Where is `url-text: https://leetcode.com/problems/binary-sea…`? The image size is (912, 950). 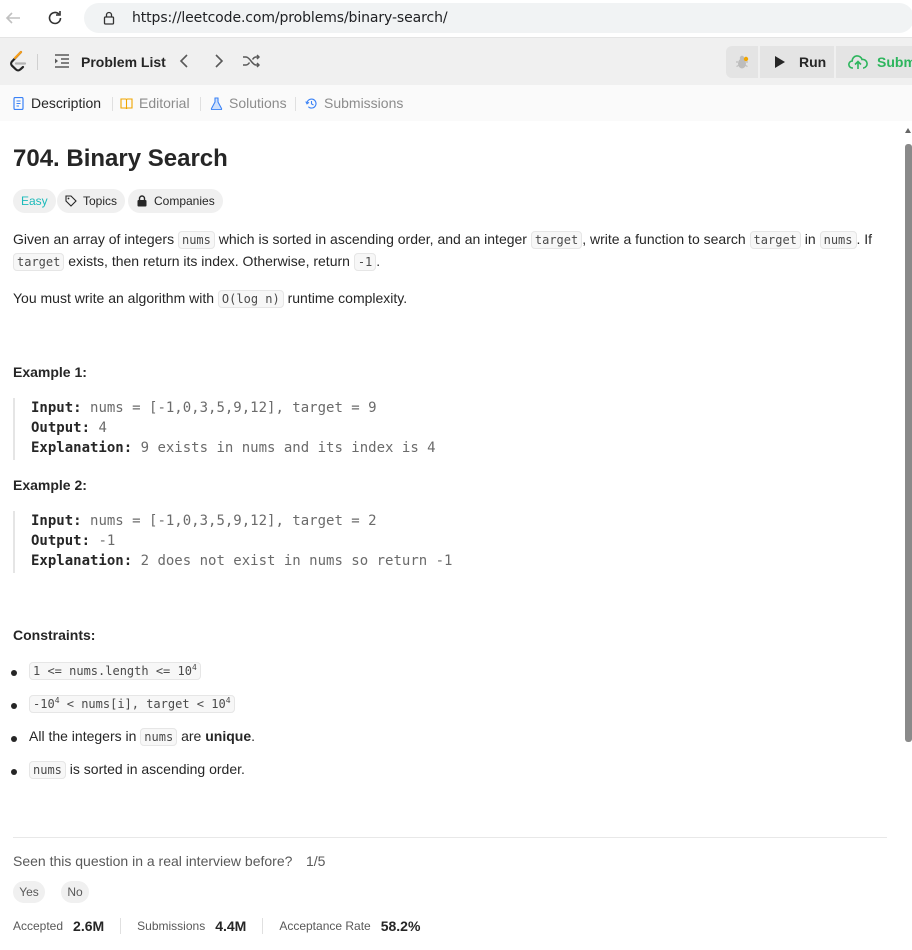 url-text: https://leetcode.com/problems/binary-sea… is located at coordinates (290, 18).